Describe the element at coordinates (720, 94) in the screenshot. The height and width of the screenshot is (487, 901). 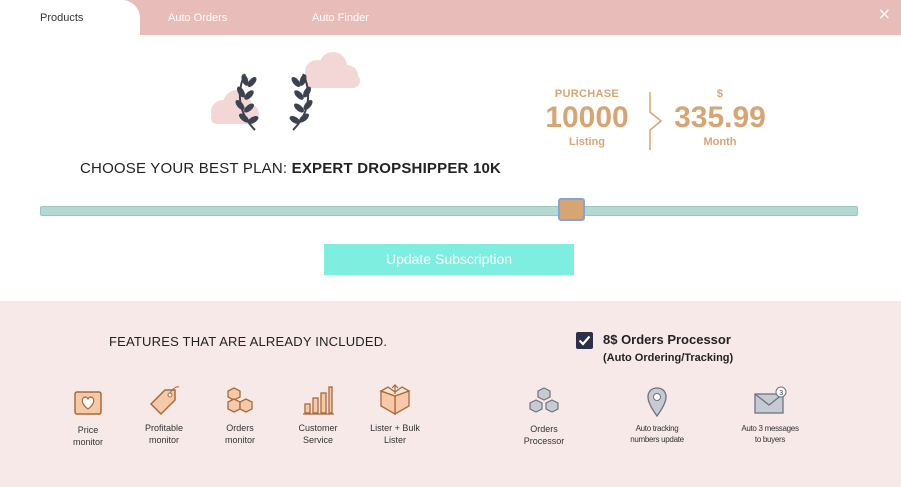
I see `price-currency: $` at that location.